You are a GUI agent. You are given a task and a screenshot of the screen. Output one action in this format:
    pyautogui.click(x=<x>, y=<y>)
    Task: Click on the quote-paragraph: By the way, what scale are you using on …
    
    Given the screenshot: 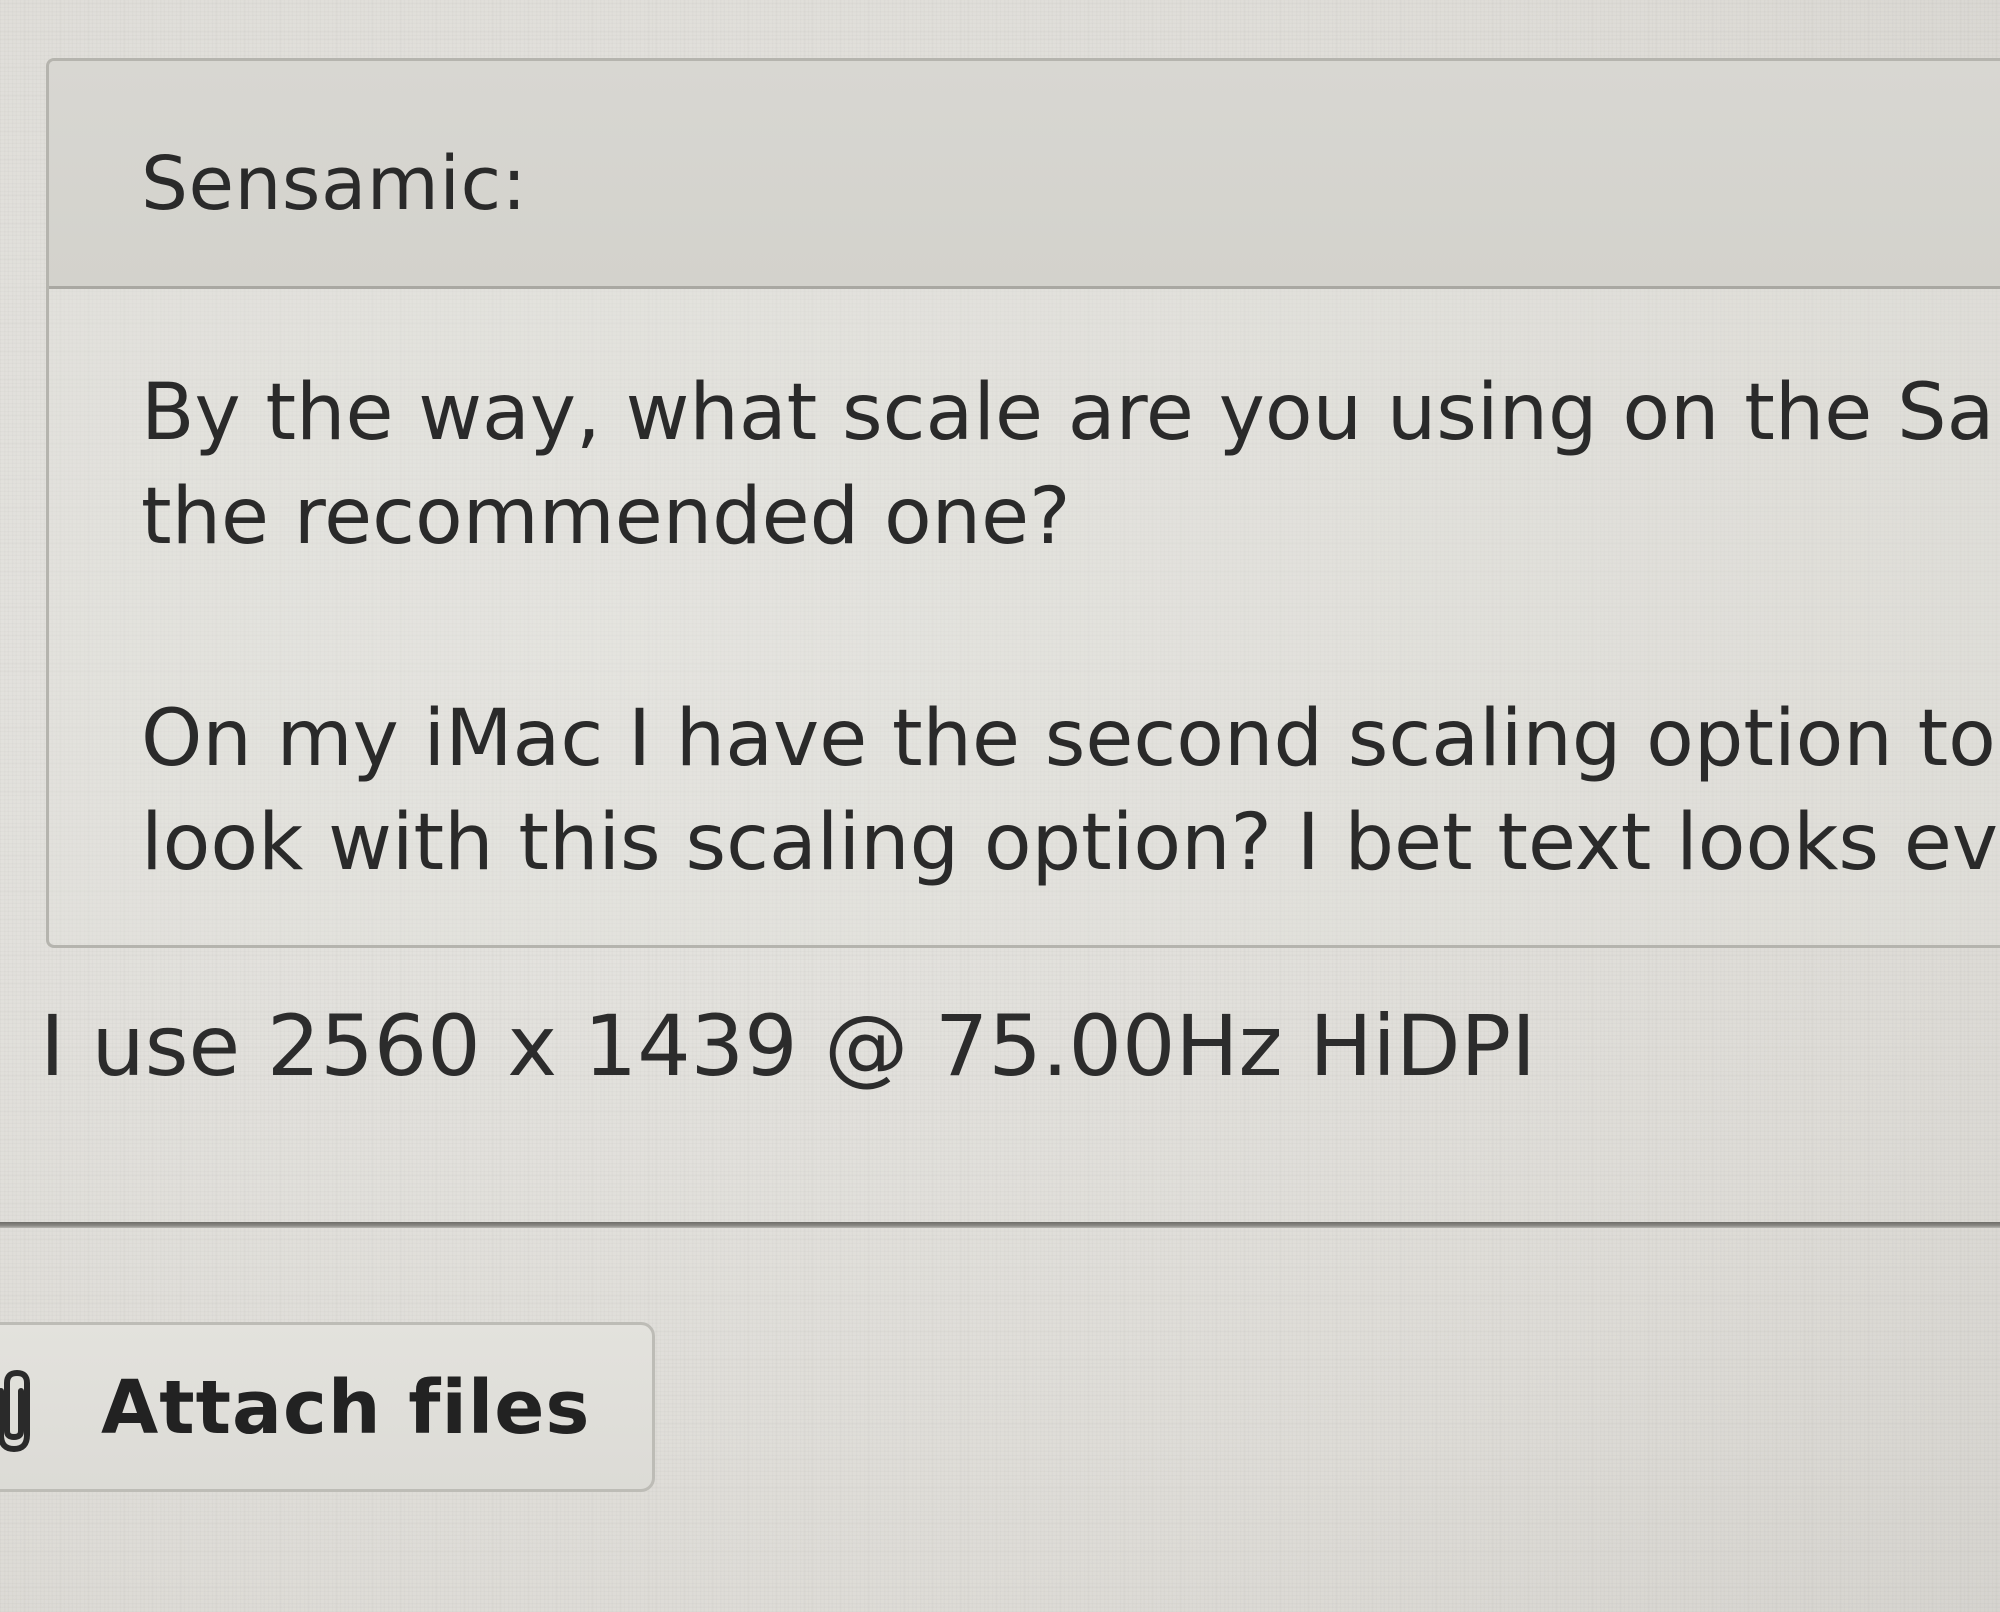 What is the action you would take?
    pyautogui.click(x=1070, y=465)
    